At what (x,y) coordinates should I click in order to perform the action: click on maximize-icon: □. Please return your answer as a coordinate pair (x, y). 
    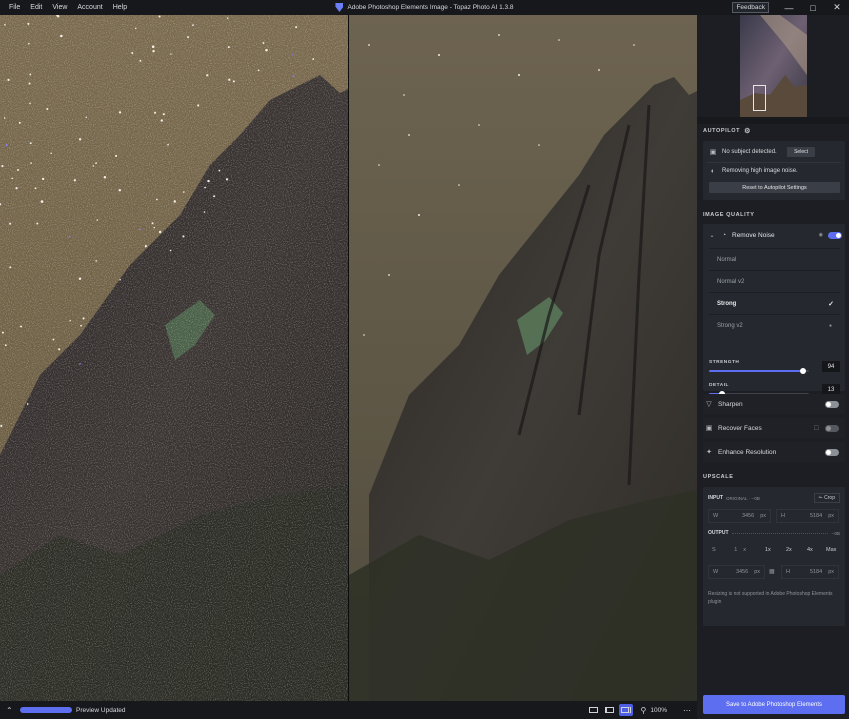
    Looking at the image, I should click on (813, 7).